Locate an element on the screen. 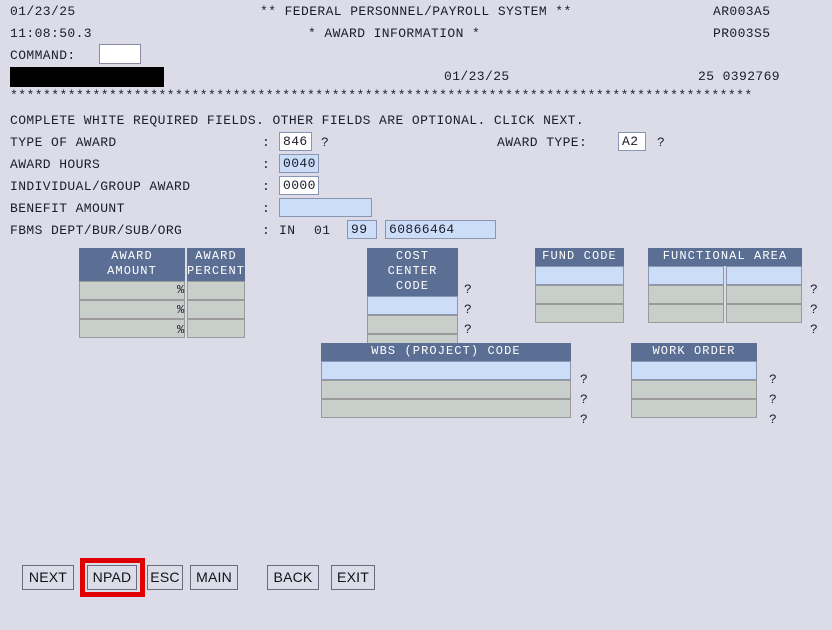 This screenshot has height=630, width=832. program-code: PR003S5 is located at coordinates (742, 33).